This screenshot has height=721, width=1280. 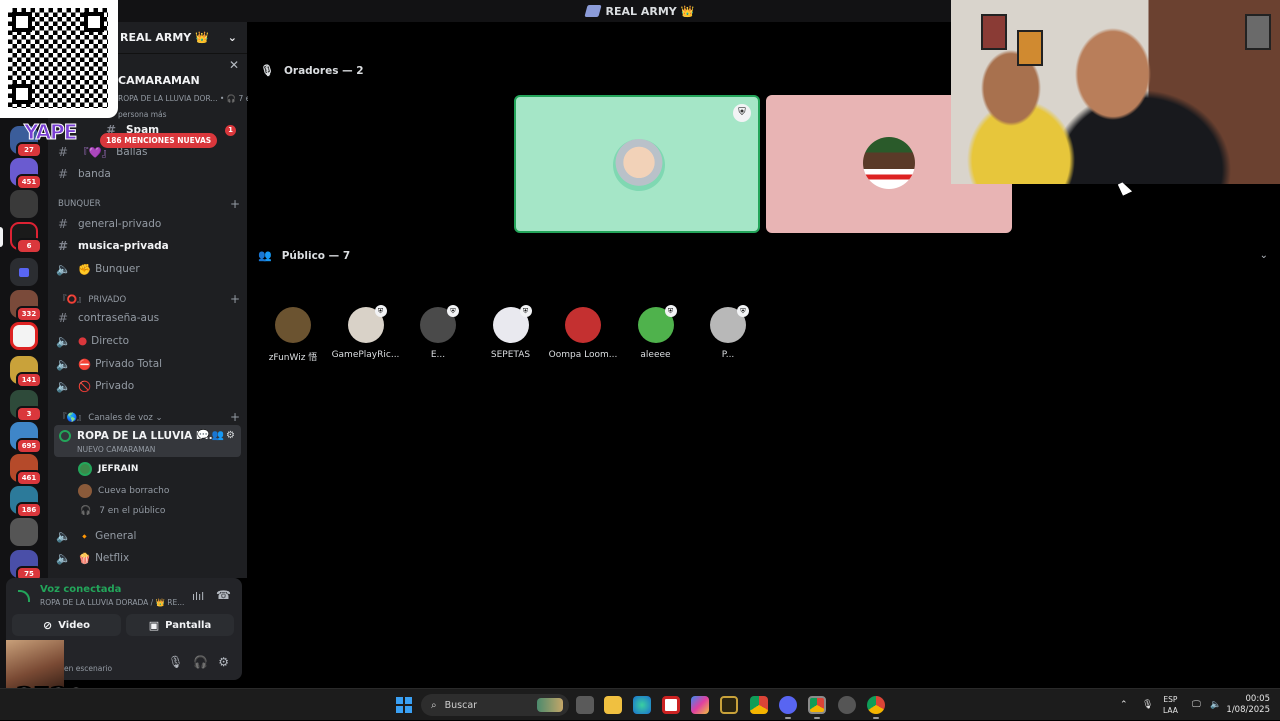 What do you see at coordinates (86, 511) in the screenshot?
I see `headphones-icon: 🎧` at bounding box center [86, 511].